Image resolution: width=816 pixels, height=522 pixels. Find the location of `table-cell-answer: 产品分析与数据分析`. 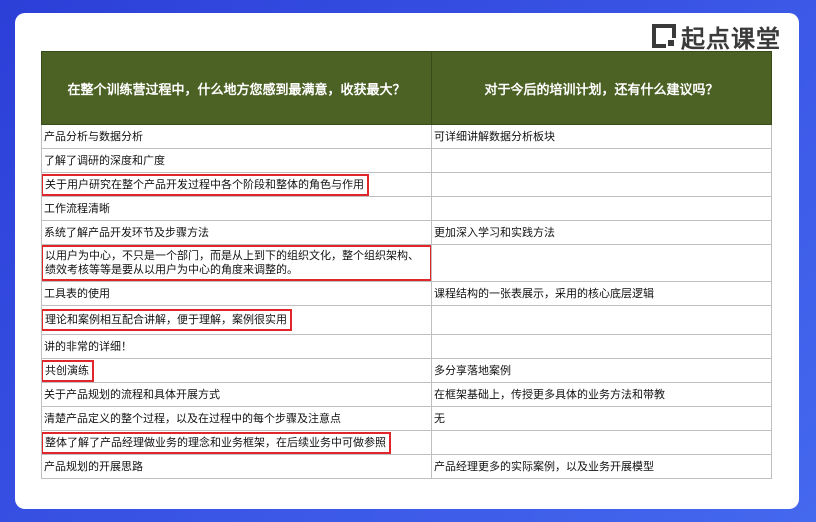

table-cell-answer: 产品分析与数据分析 is located at coordinates (236, 136).